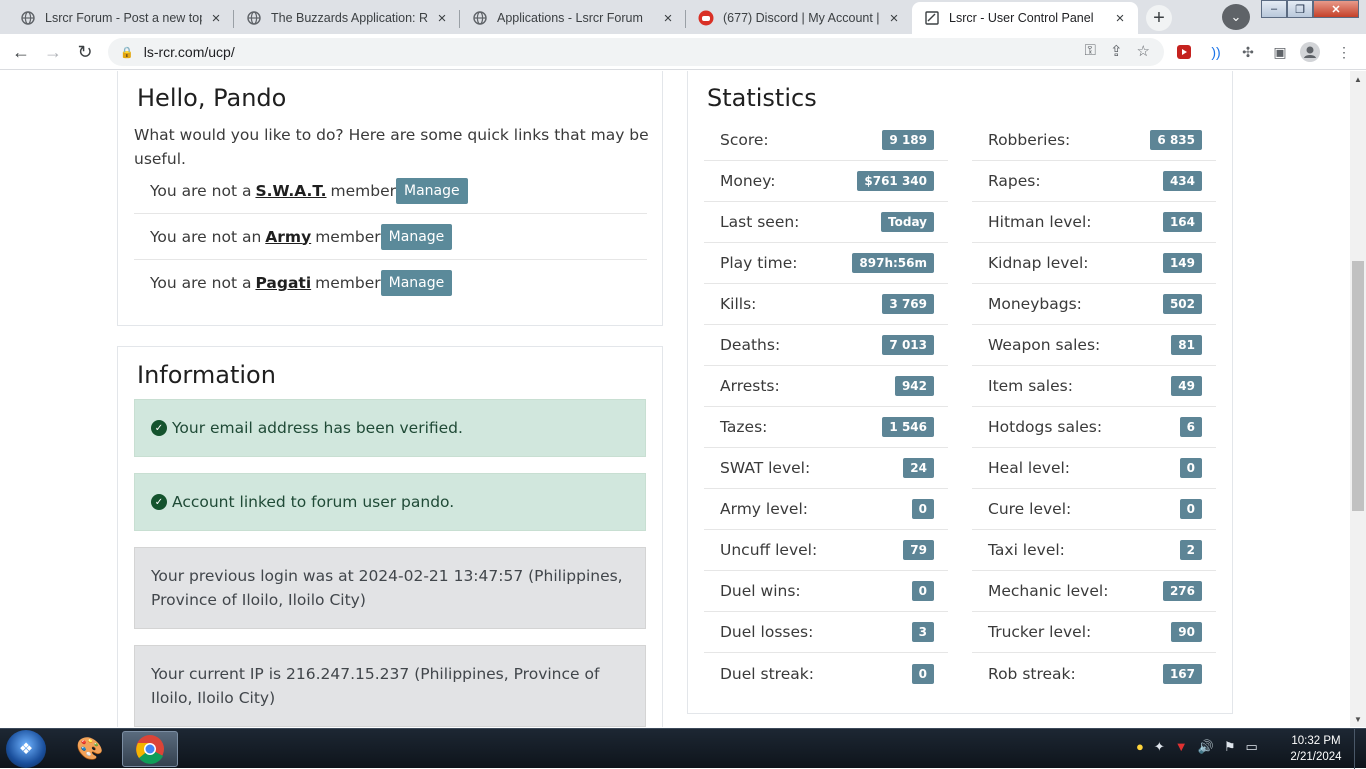 The image size is (1366, 769). I want to click on stat-row: Hitman level: 164, so click(1094, 222).